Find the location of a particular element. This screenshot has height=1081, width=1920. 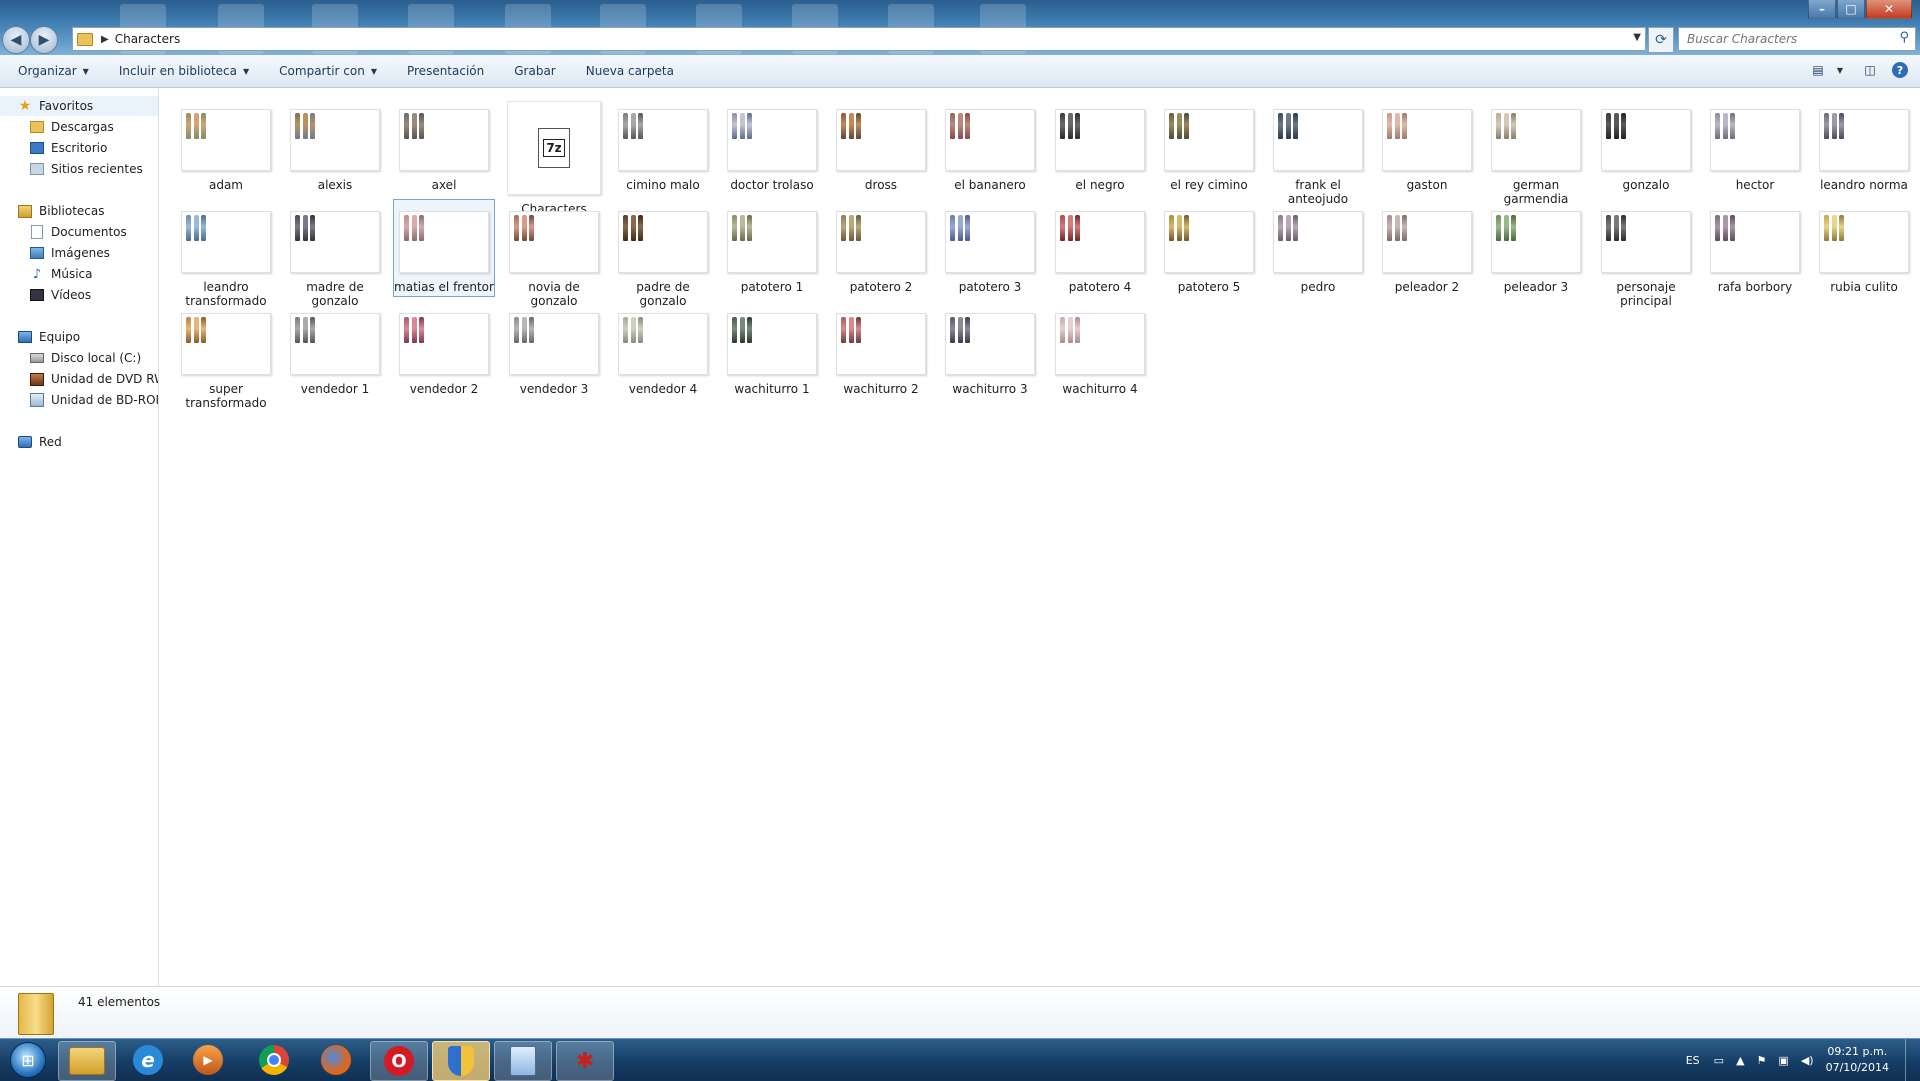

file-tile: gonzalo is located at coordinates (1646, 146).